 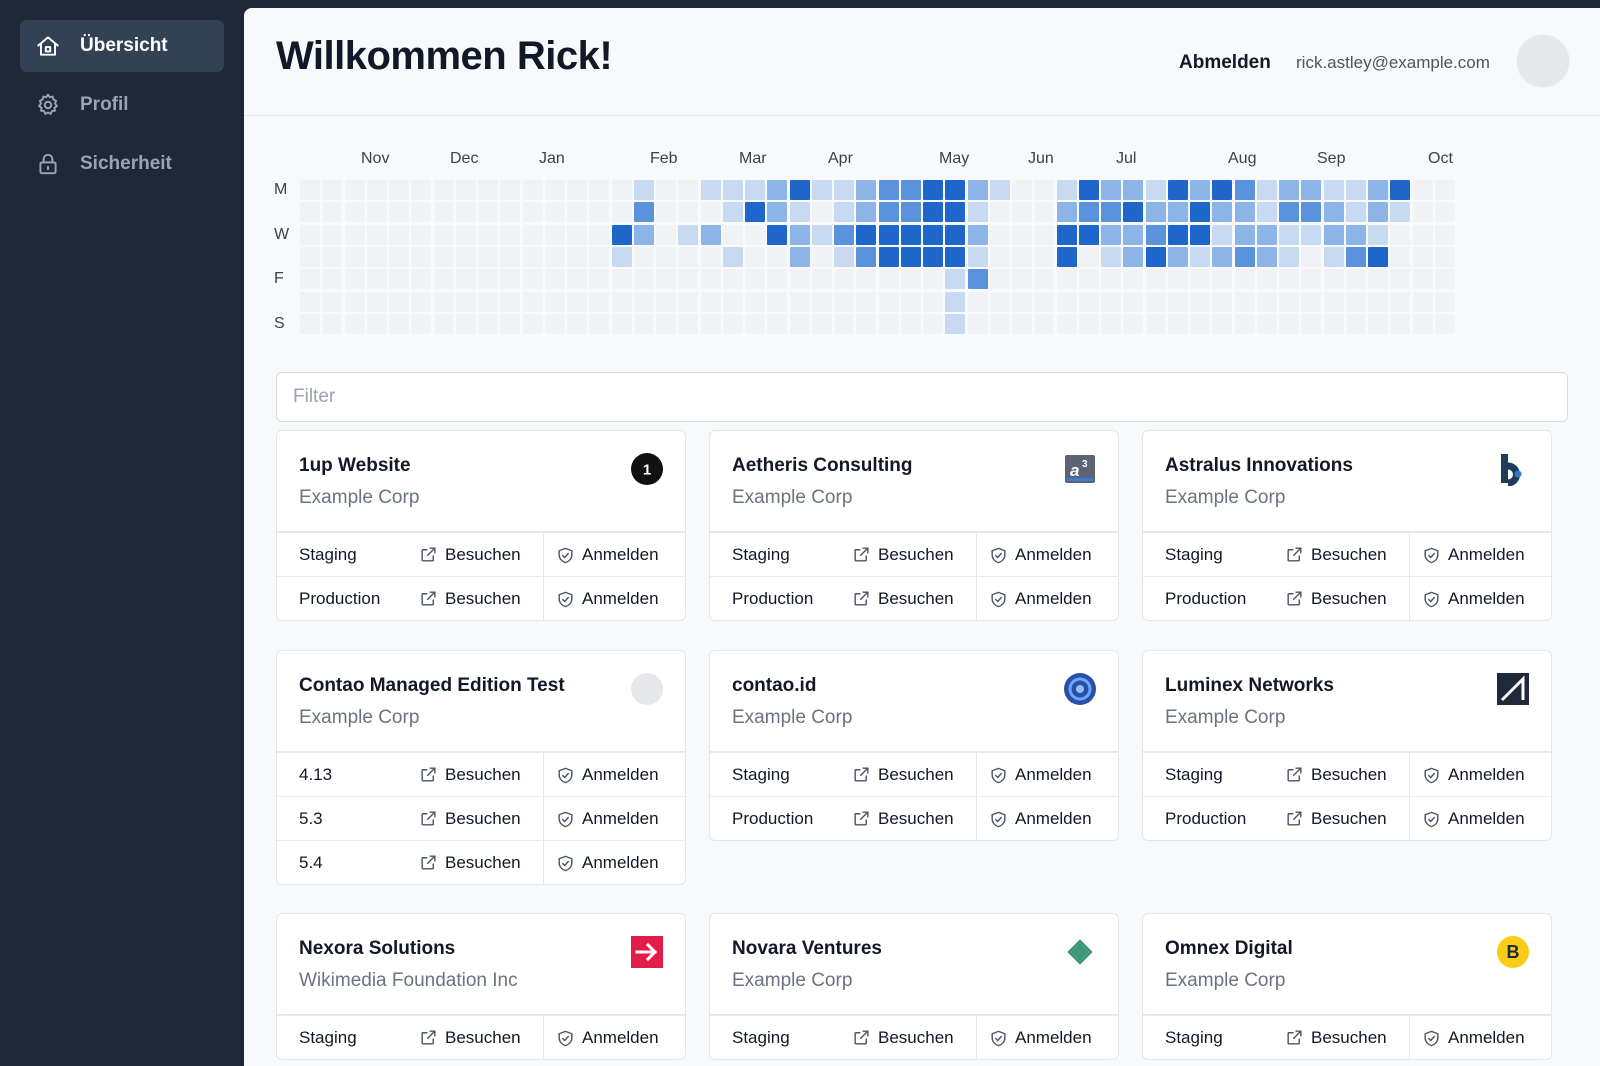 What do you see at coordinates (840, 158) in the screenshot?
I see `heatmap-month-label: Apr` at bounding box center [840, 158].